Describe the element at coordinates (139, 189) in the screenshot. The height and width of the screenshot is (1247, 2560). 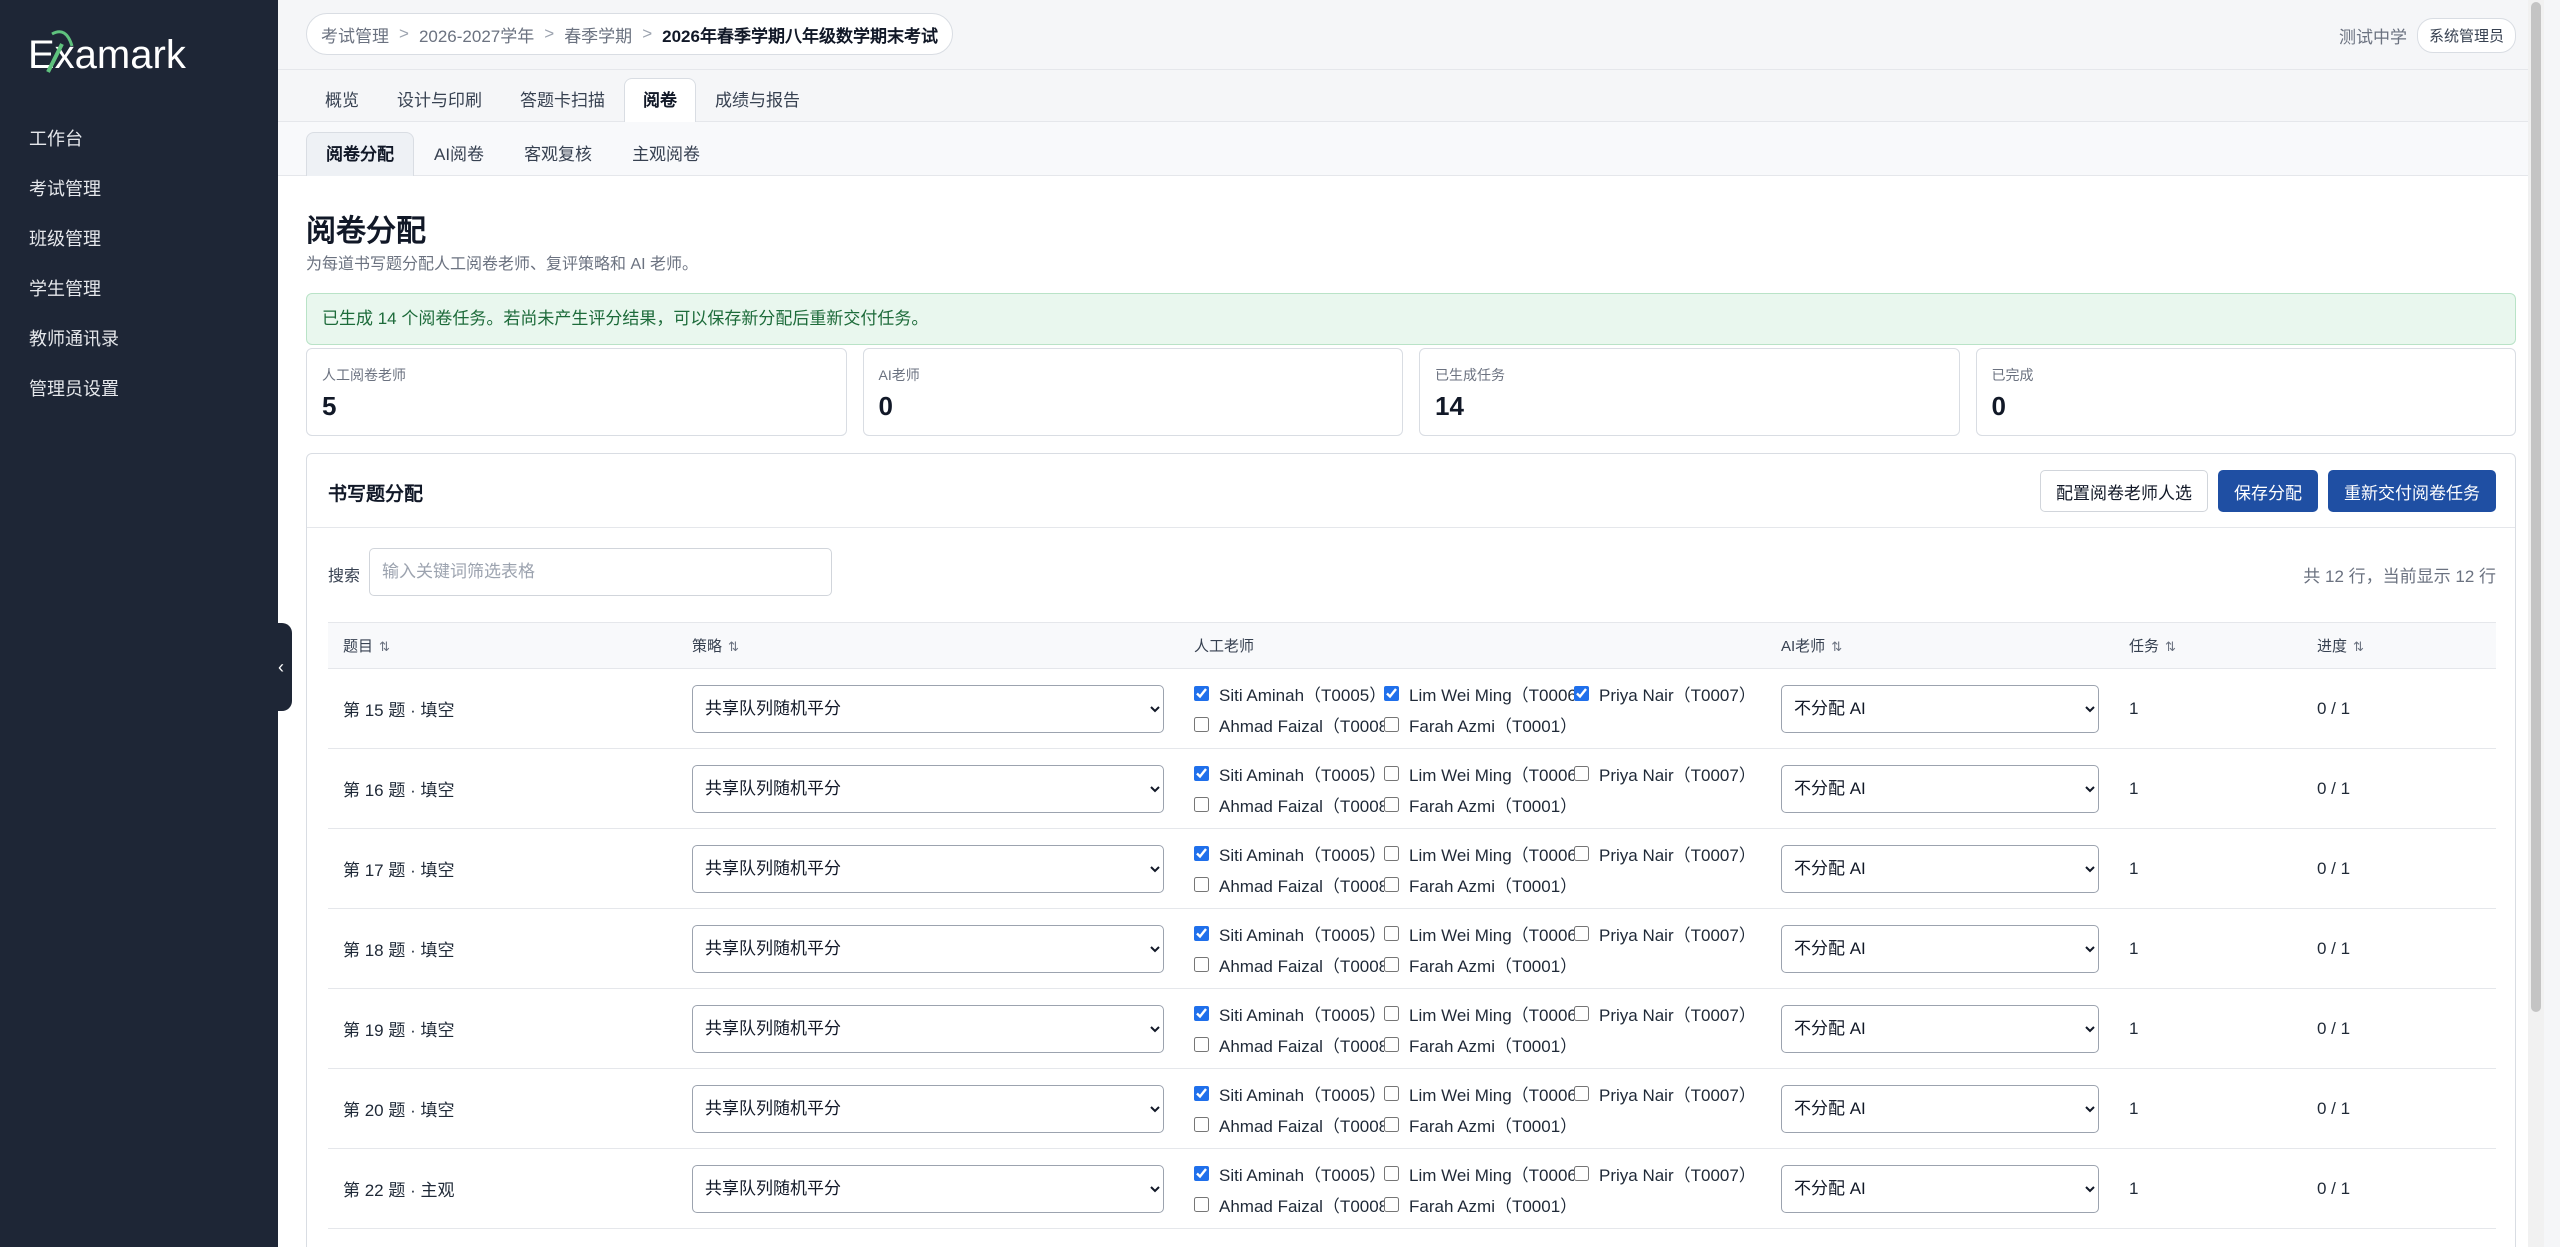
I see `sidebar-item: 考试管理` at that location.